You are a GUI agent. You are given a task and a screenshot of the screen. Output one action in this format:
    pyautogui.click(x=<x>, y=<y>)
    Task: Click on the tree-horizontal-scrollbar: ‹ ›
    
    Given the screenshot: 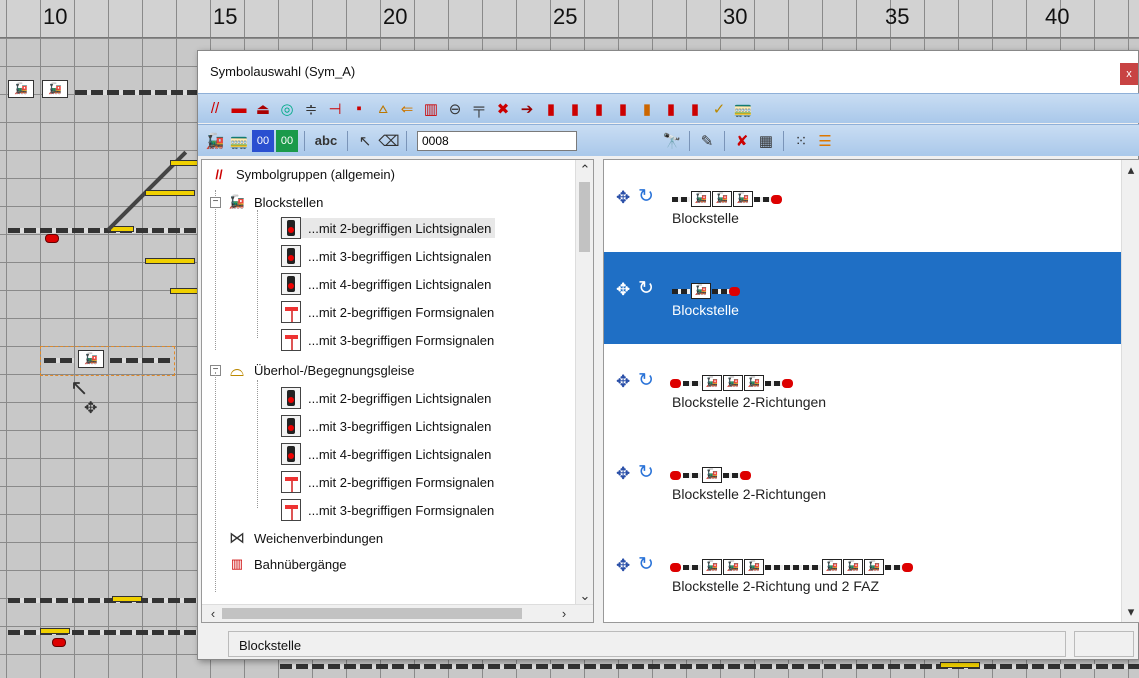 What is the action you would take?
    pyautogui.click(x=397, y=613)
    